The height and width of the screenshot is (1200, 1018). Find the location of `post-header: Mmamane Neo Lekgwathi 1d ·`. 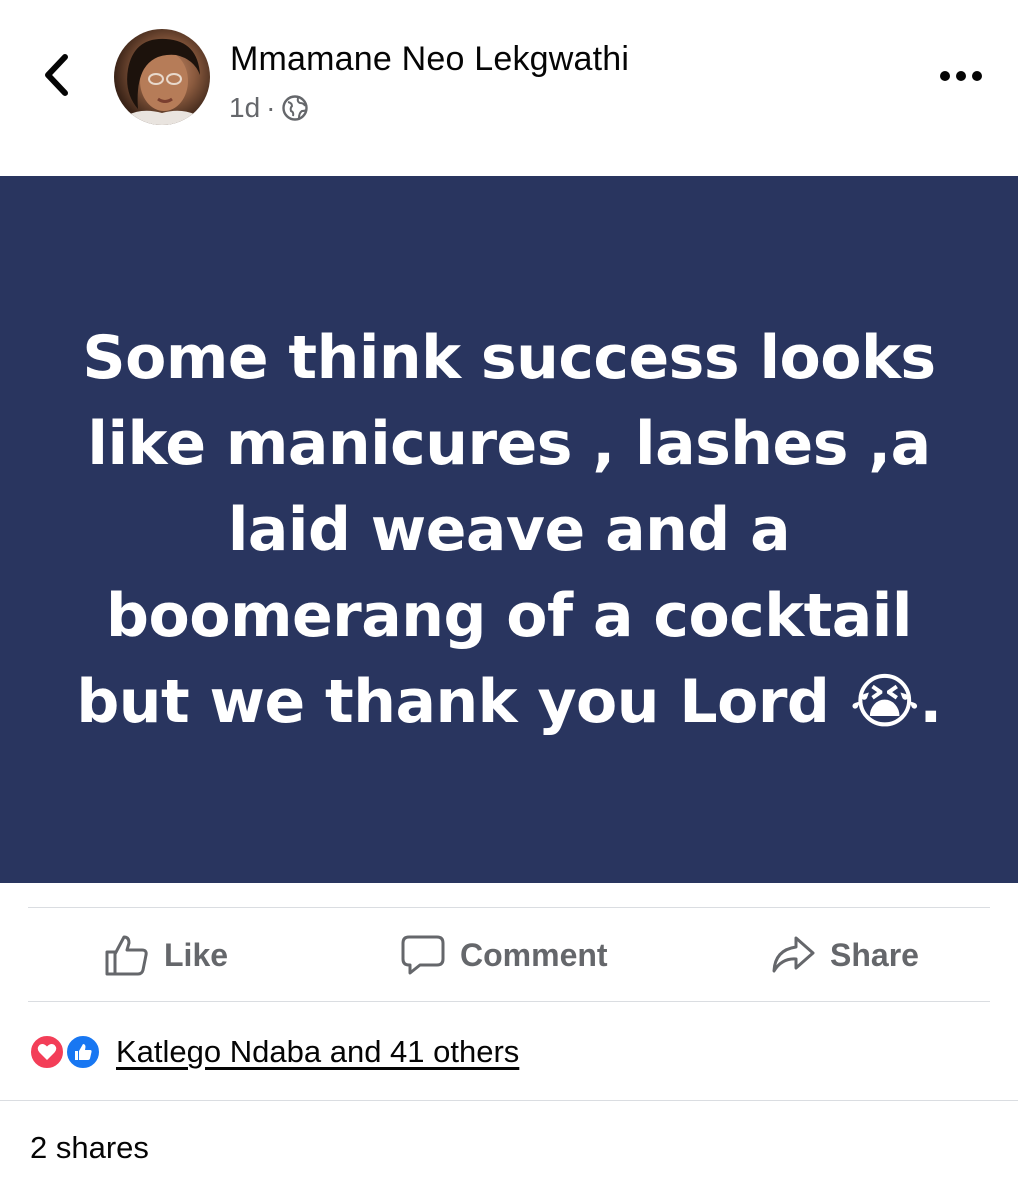

post-header: Mmamane Neo Lekgwathi 1d · is located at coordinates (509, 88).